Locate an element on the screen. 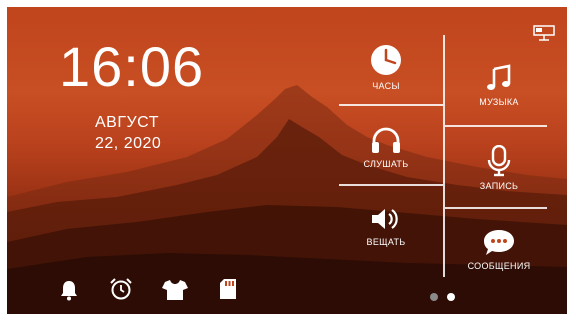 The height and width of the screenshot is (321, 576). menu-divider-vertical is located at coordinates (444, 156).